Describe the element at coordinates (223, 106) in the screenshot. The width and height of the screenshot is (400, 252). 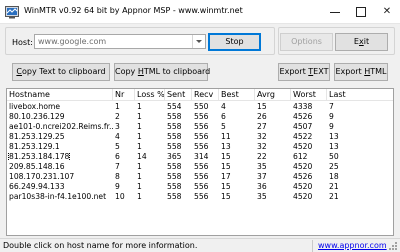
I see `cell-text: 4` at that location.